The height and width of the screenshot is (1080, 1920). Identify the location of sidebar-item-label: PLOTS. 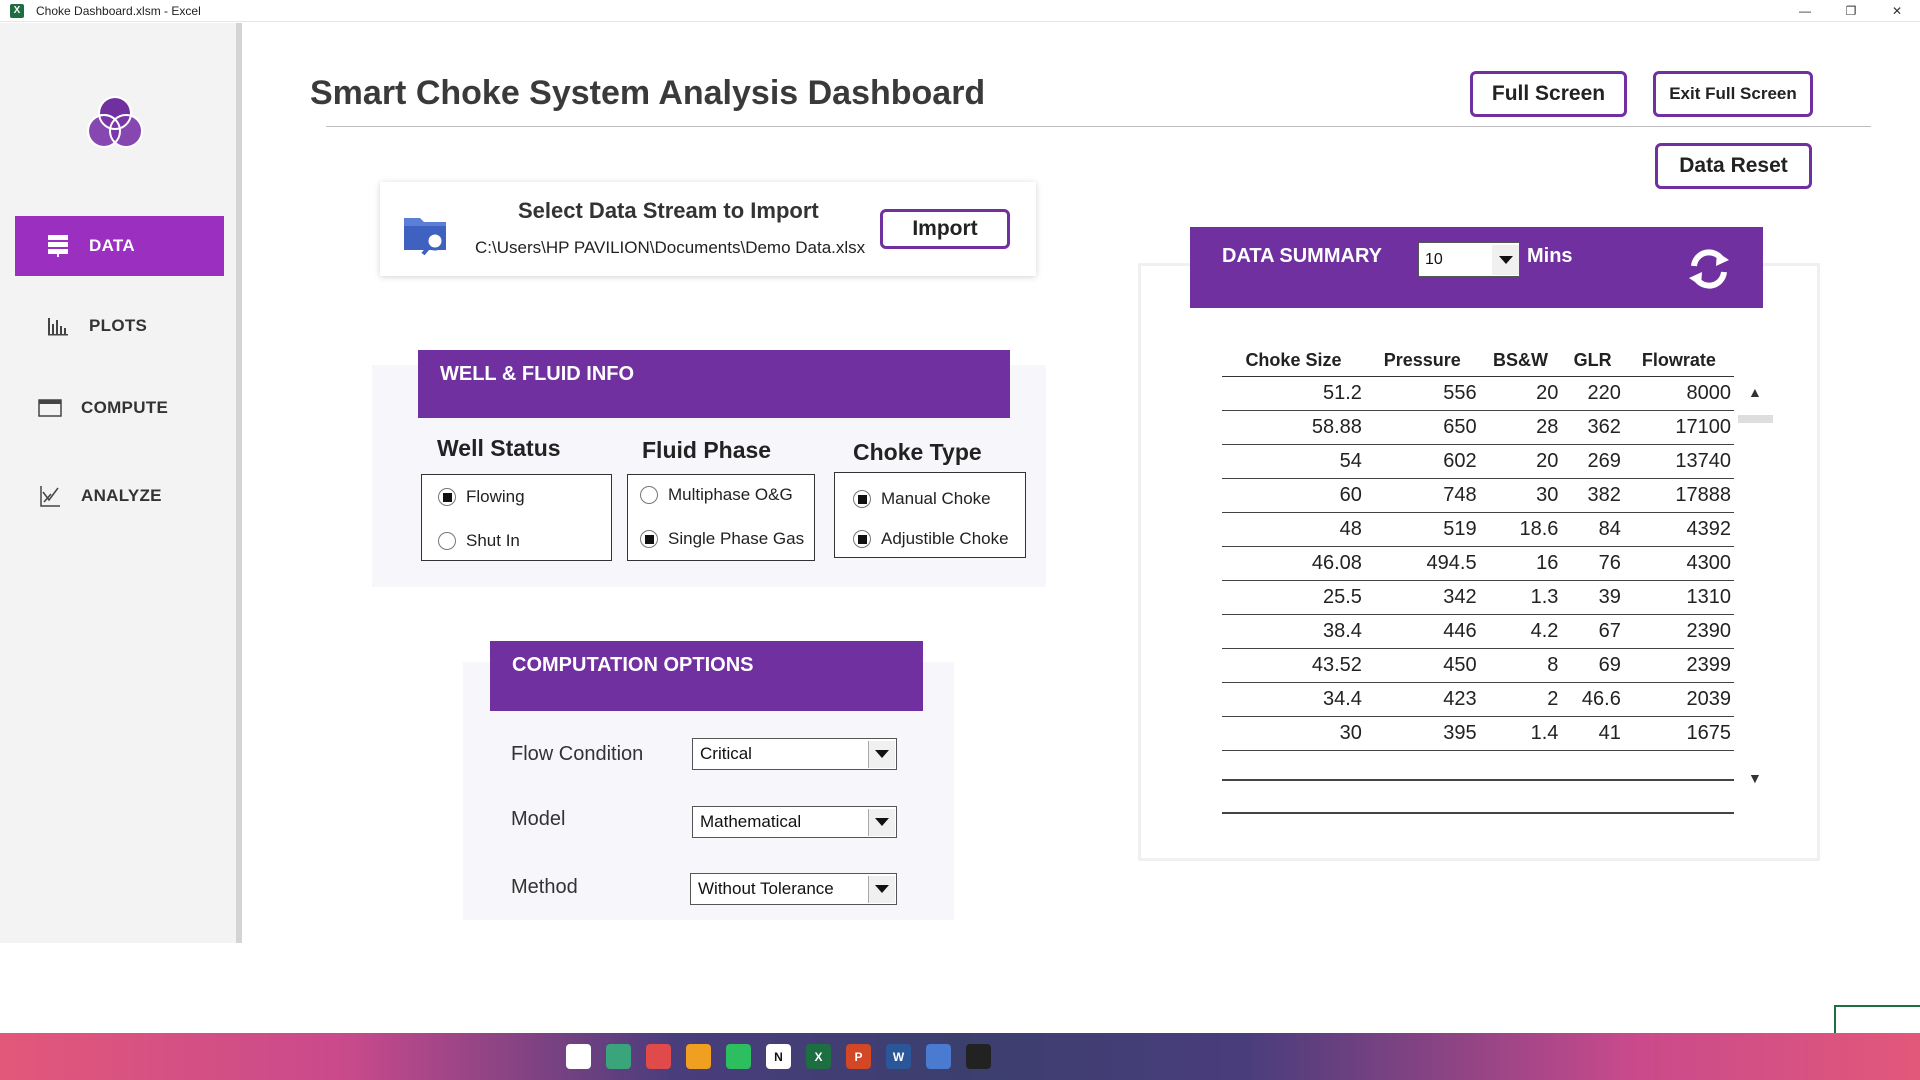
(118, 325).